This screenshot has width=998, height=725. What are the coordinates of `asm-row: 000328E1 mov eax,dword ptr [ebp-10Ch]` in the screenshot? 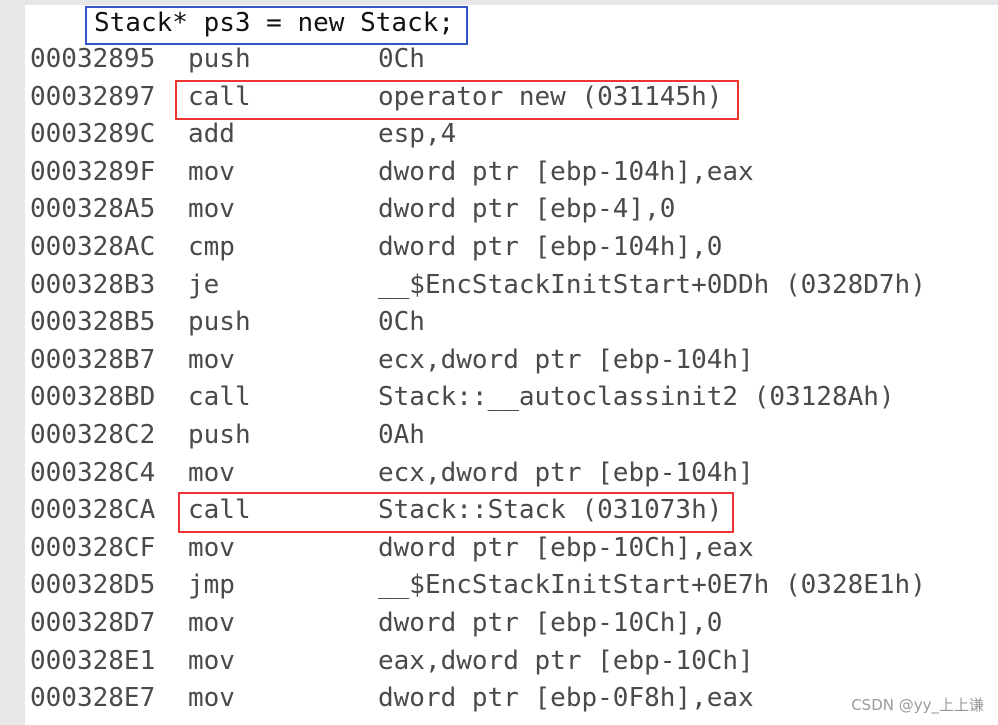 It's located at (499, 662).